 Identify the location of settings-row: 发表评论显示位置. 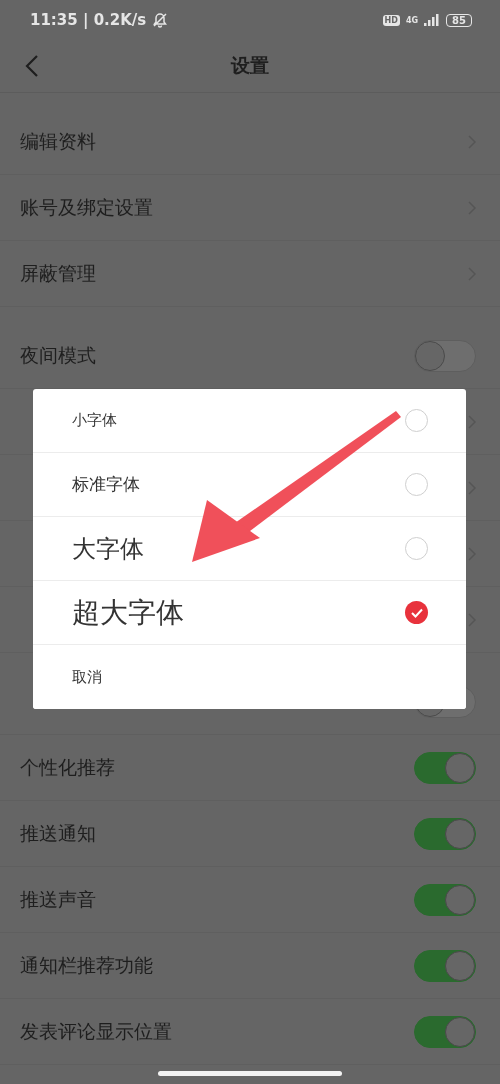
(250, 1032).